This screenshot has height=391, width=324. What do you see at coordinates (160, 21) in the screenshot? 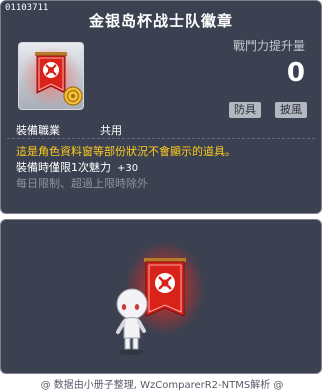
I see `item-name: 金银岛杯战士队徽章` at bounding box center [160, 21].